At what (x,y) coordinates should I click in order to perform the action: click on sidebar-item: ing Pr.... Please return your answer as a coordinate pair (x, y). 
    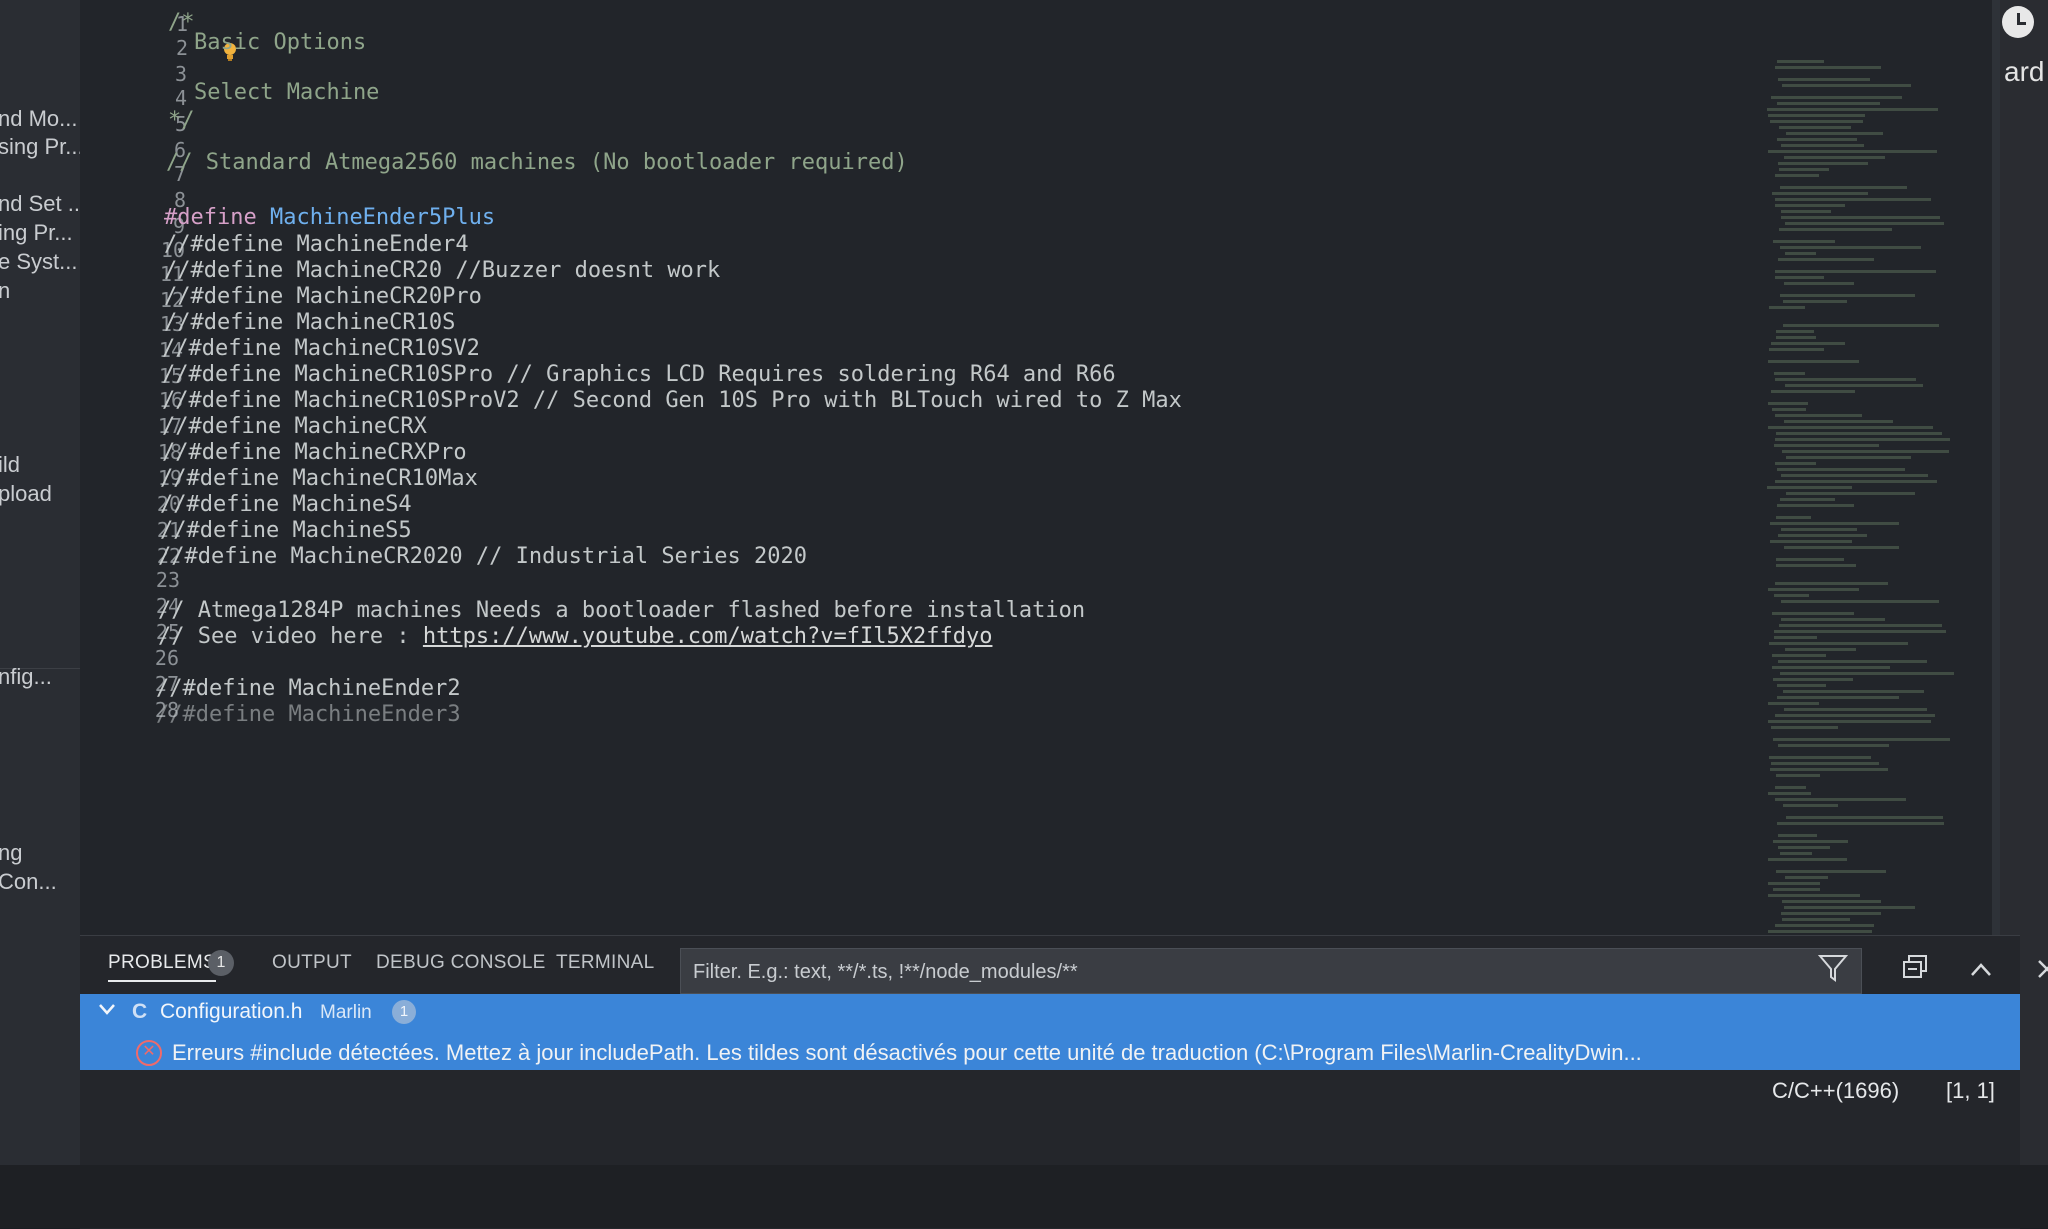
    Looking at the image, I should click on (36, 233).